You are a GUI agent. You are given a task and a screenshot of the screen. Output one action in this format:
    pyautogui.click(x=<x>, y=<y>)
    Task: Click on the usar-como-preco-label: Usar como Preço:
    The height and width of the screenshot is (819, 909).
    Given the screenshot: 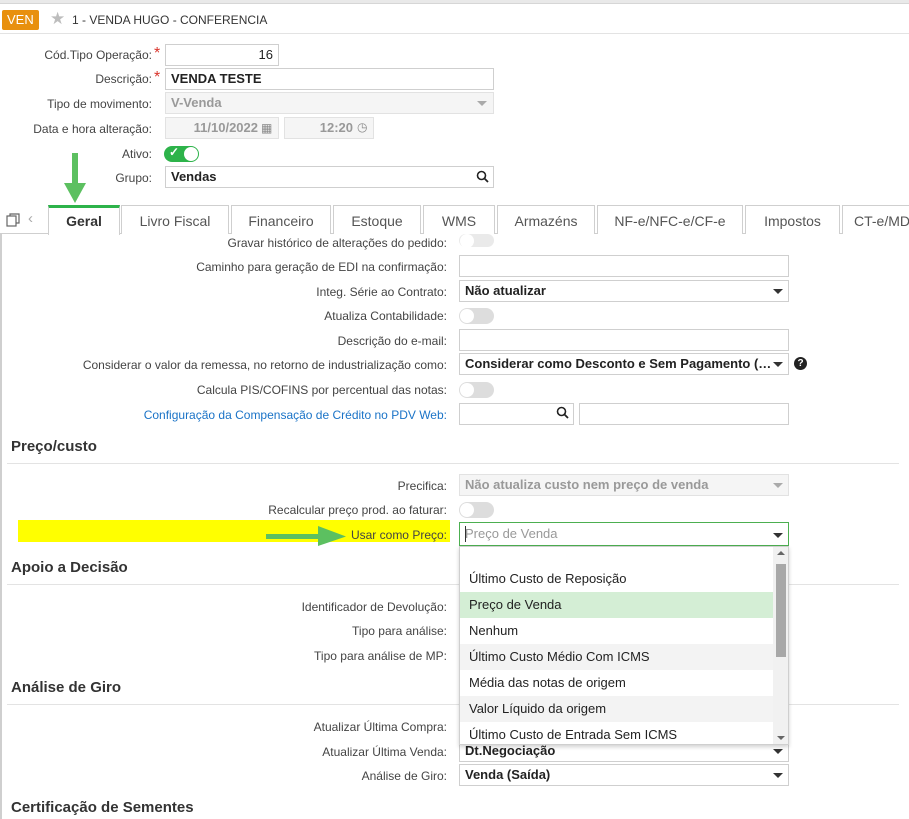 What is the action you would take?
    pyautogui.click(x=398, y=535)
    